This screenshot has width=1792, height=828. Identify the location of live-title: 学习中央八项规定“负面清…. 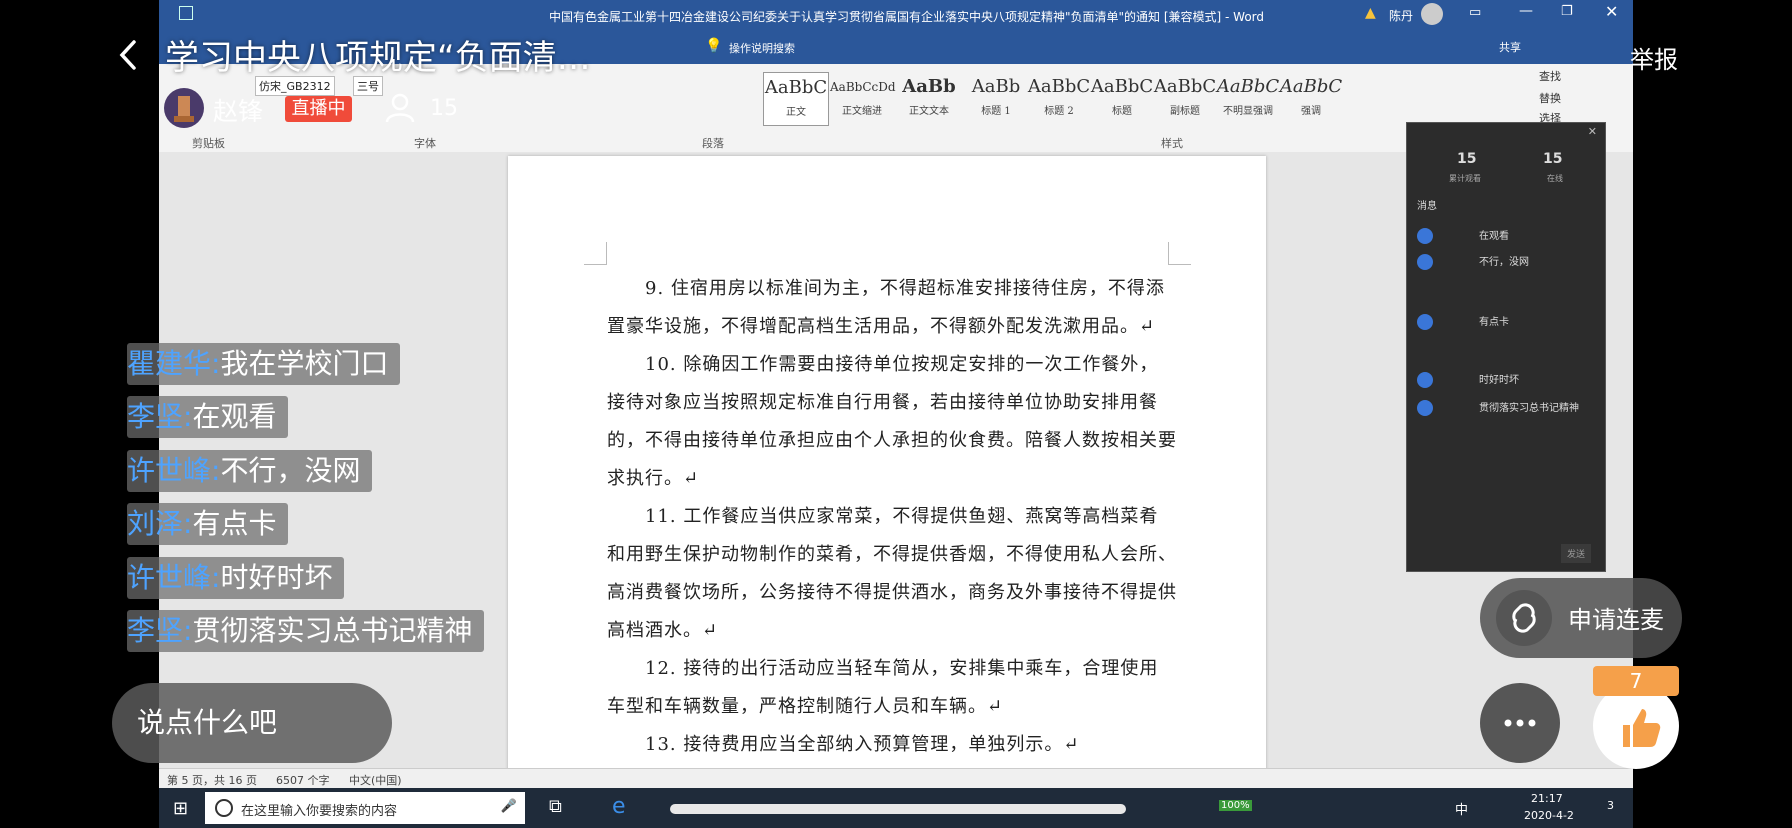
(378, 58).